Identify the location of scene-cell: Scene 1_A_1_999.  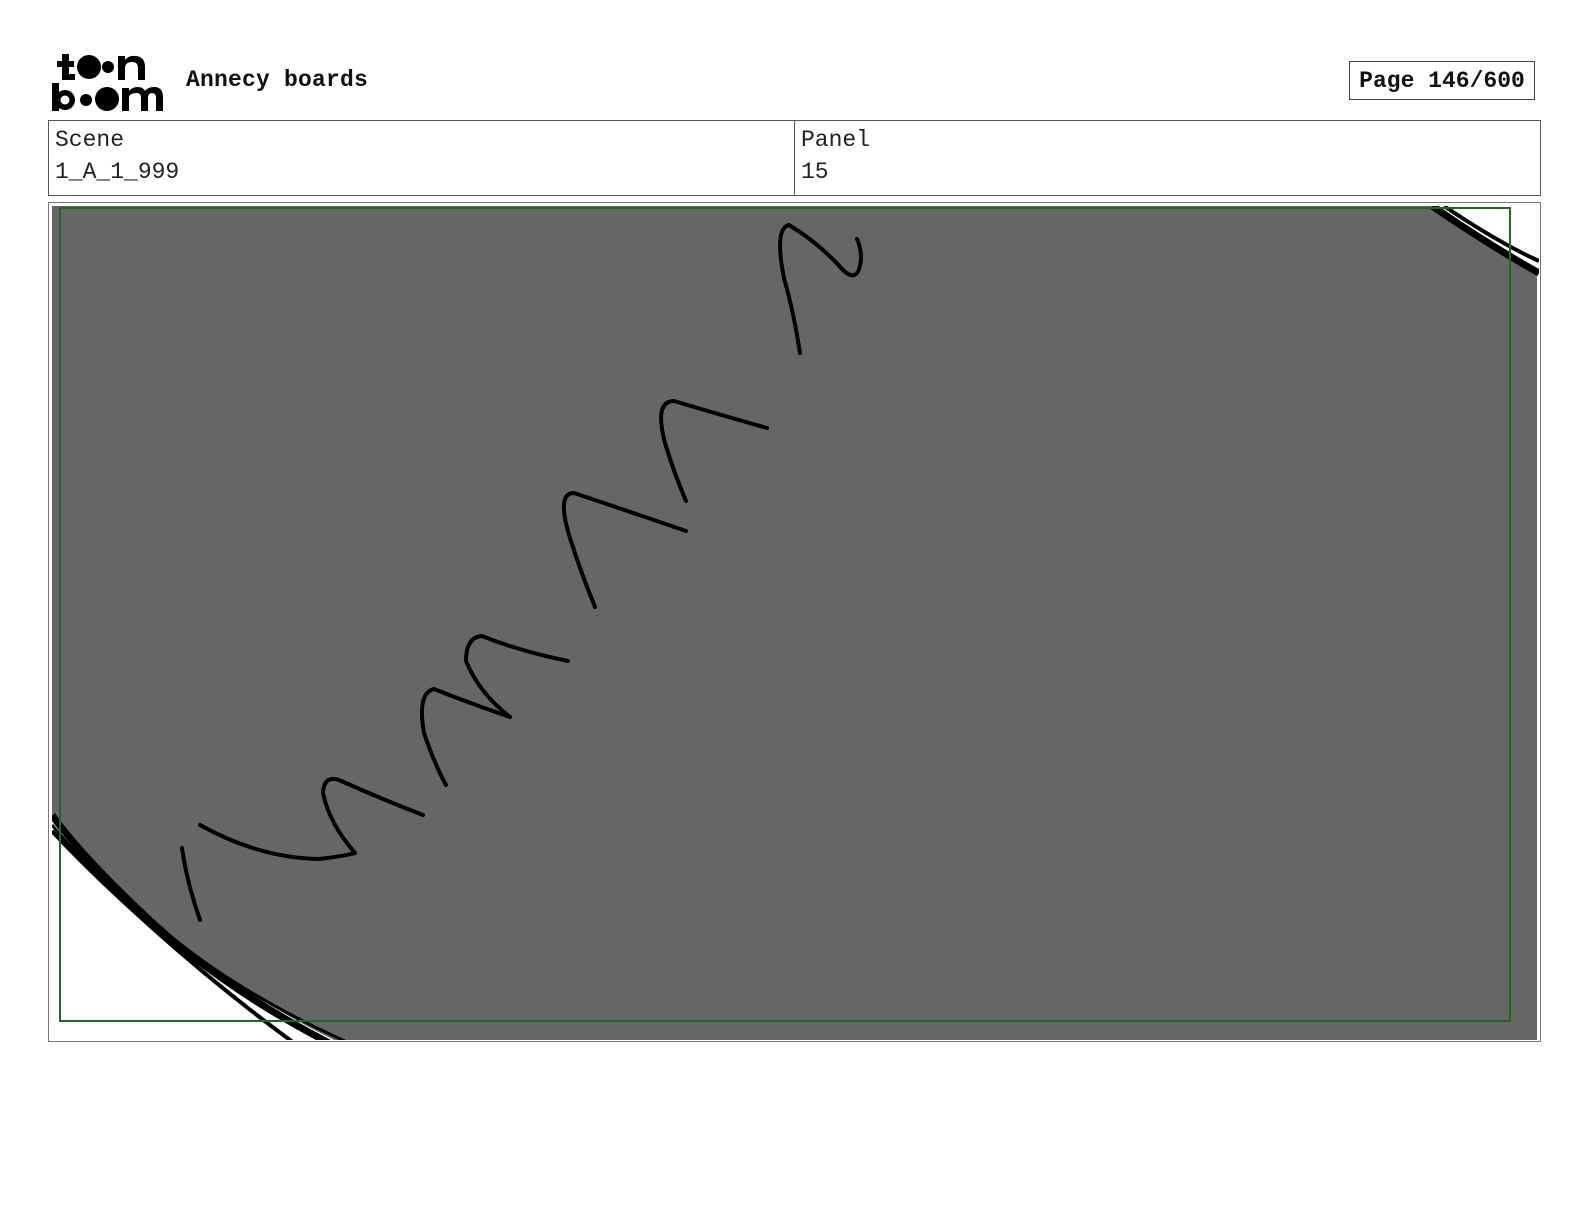
(421, 158).